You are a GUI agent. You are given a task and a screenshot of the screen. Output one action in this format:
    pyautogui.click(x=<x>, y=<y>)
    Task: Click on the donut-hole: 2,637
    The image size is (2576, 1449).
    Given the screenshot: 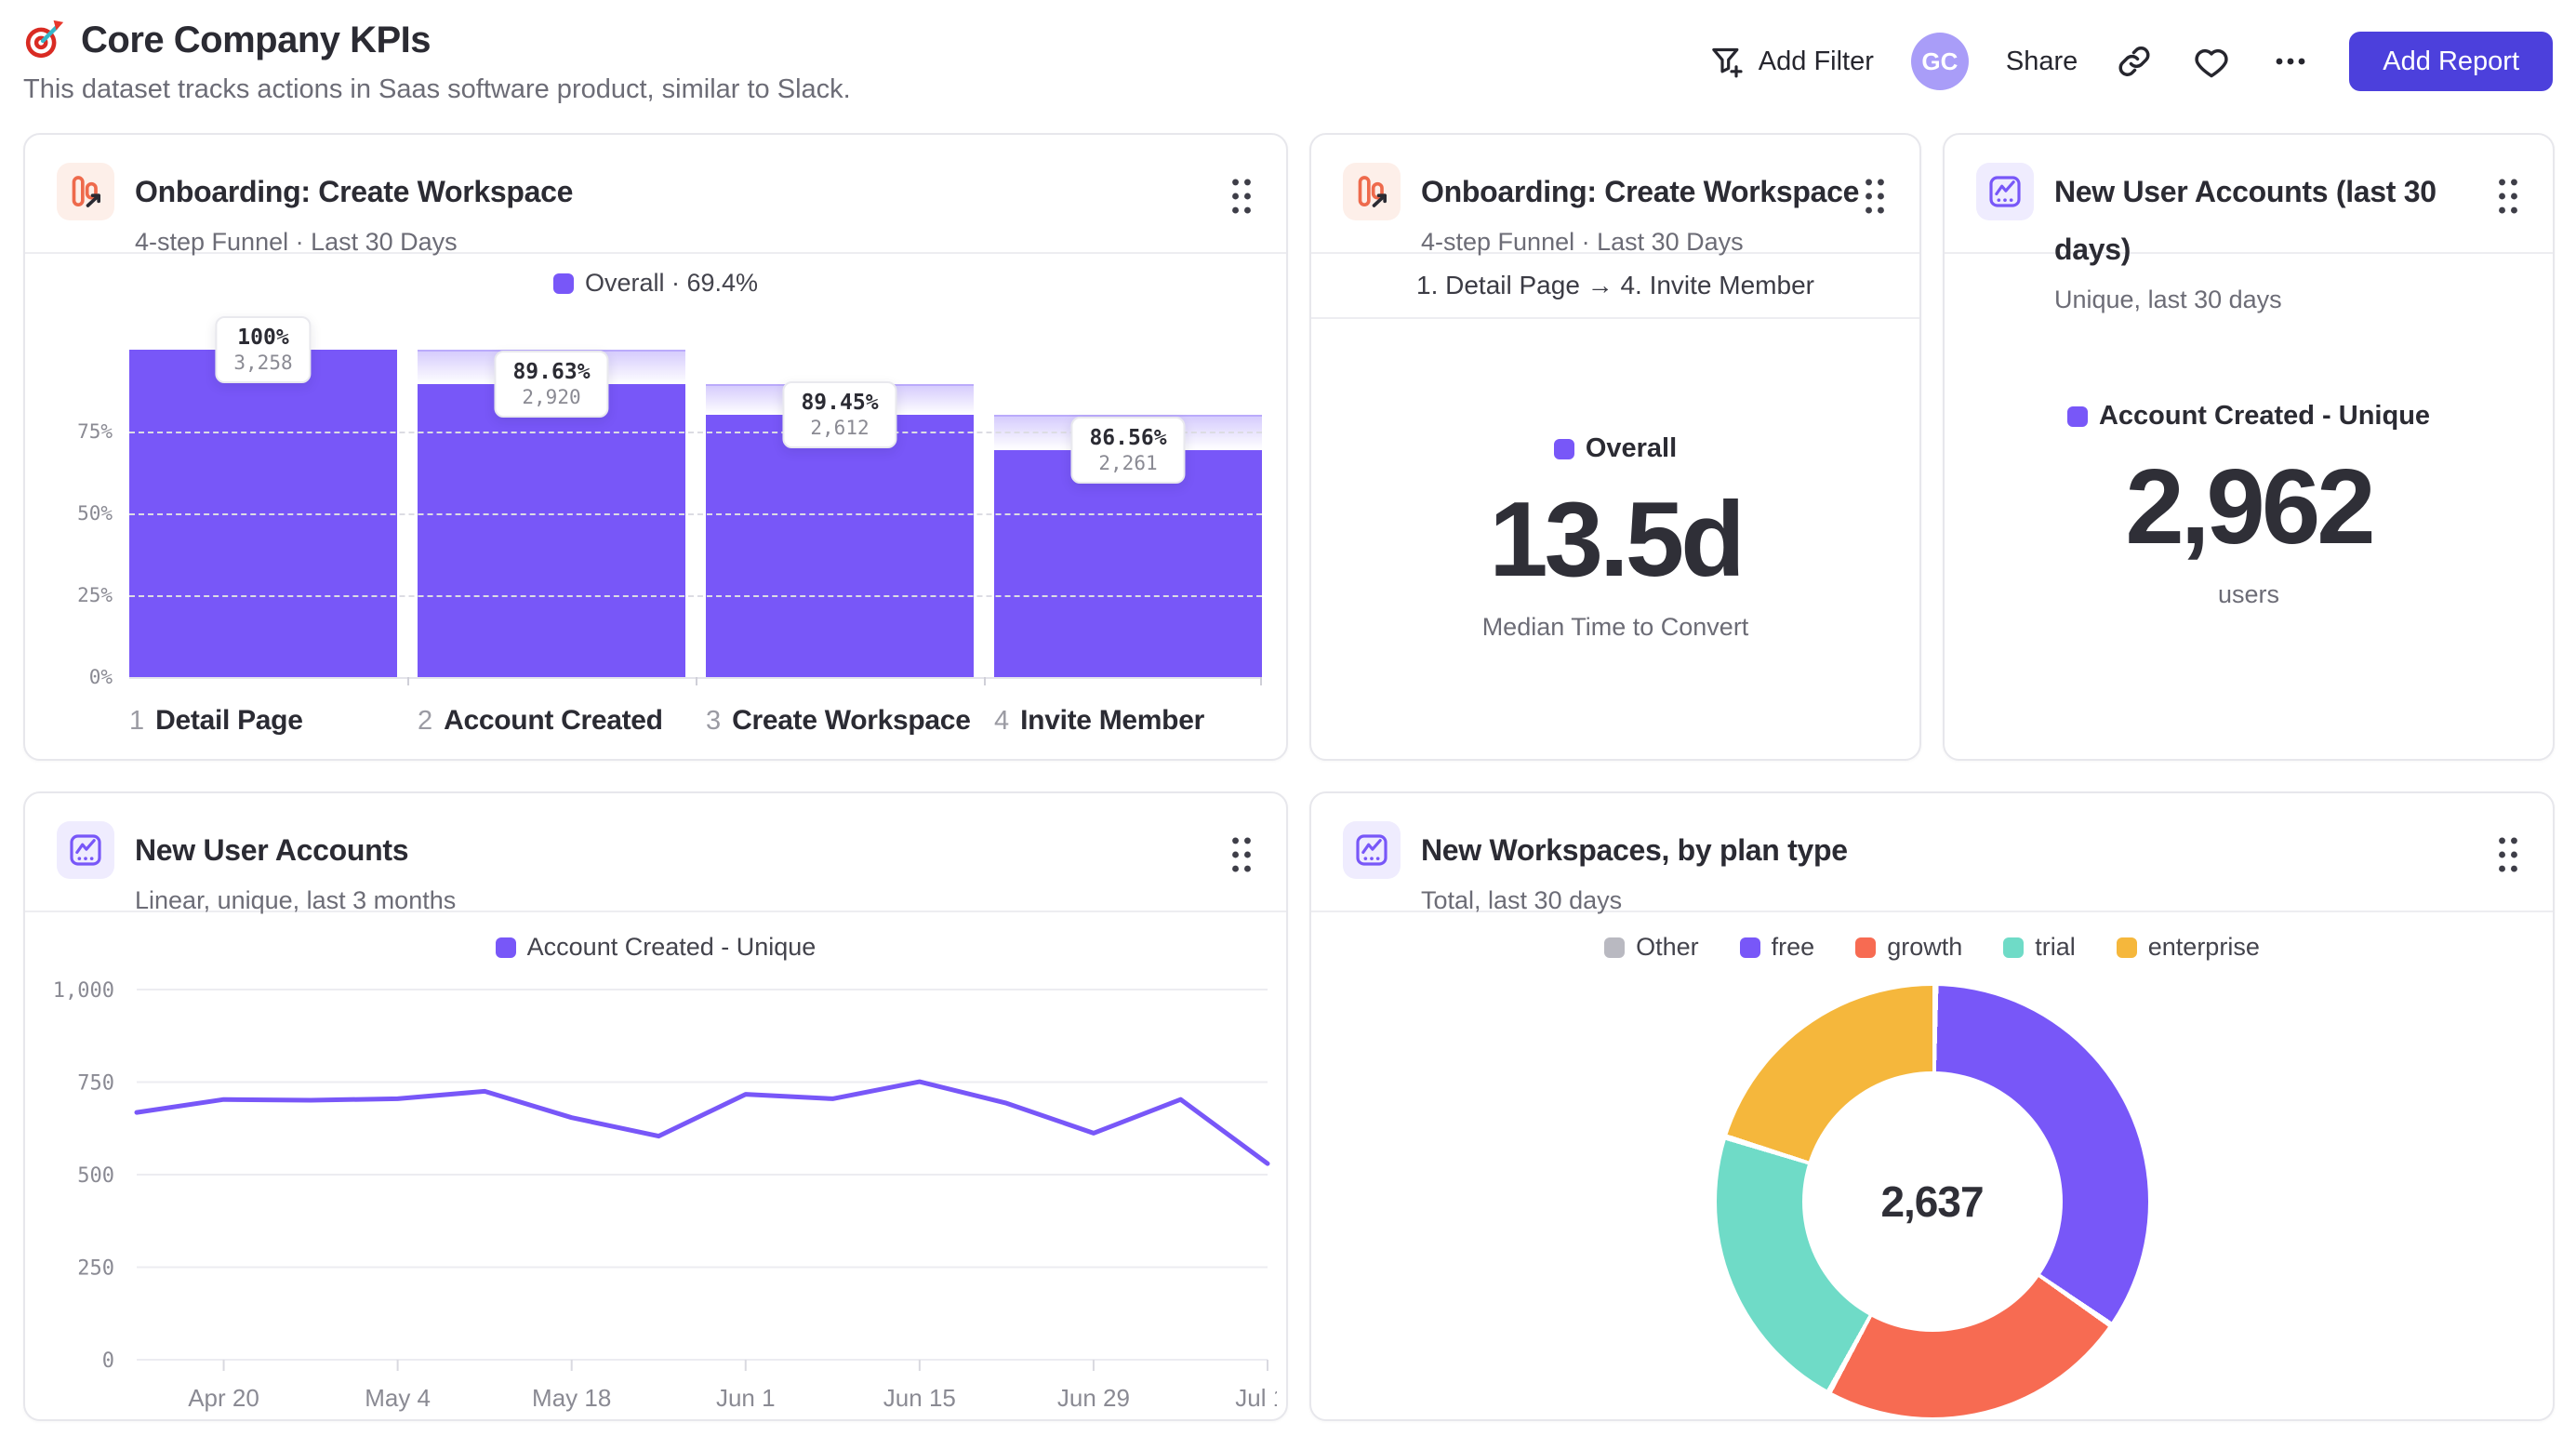 What is the action you would take?
    pyautogui.click(x=1932, y=1201)
    